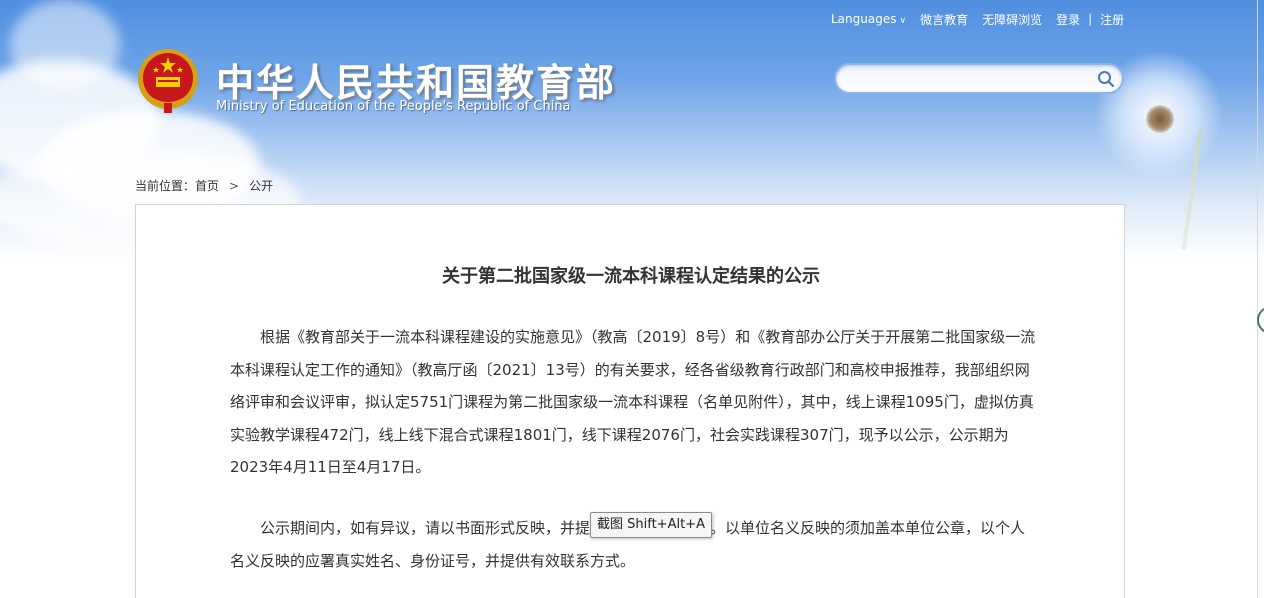 This screenshot has height=598, width=1264. Describe the element at coordinates (261, 186) in the screenshot. I see `breadcrumb-current: 公开` at that location.